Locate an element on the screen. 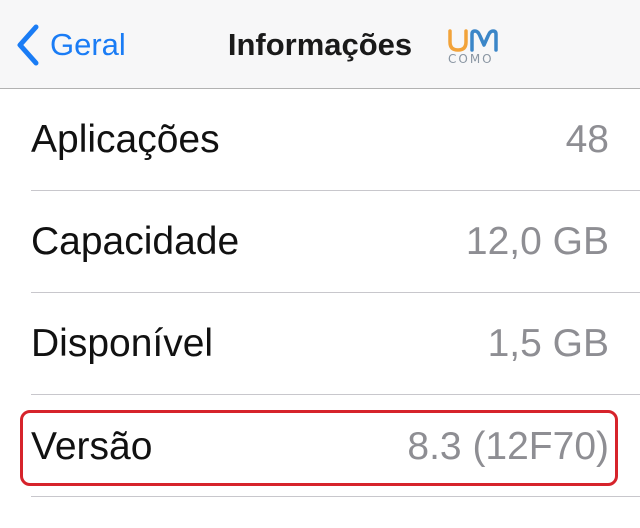 Image resolution: width=640 pixels, height=528 pixels. row-value: 12,0 GB is located at coordinates (537, 241).